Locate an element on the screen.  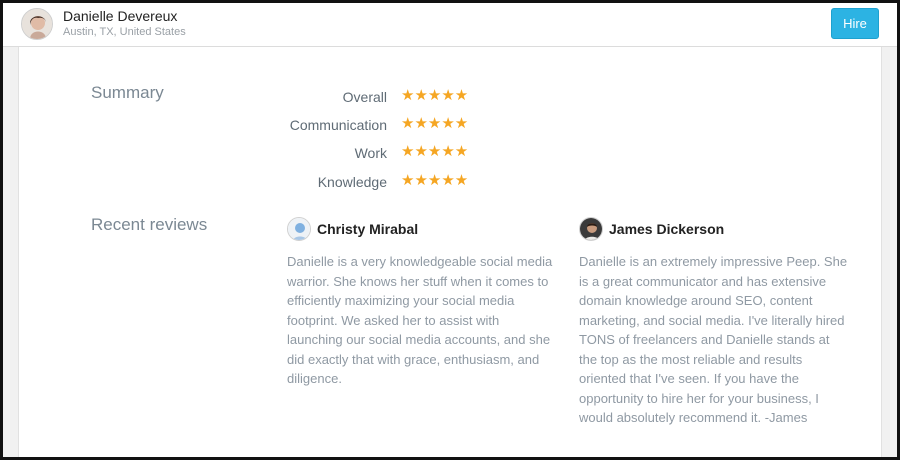
rating-label-overall: Overall is located at coordinates (364, 97).